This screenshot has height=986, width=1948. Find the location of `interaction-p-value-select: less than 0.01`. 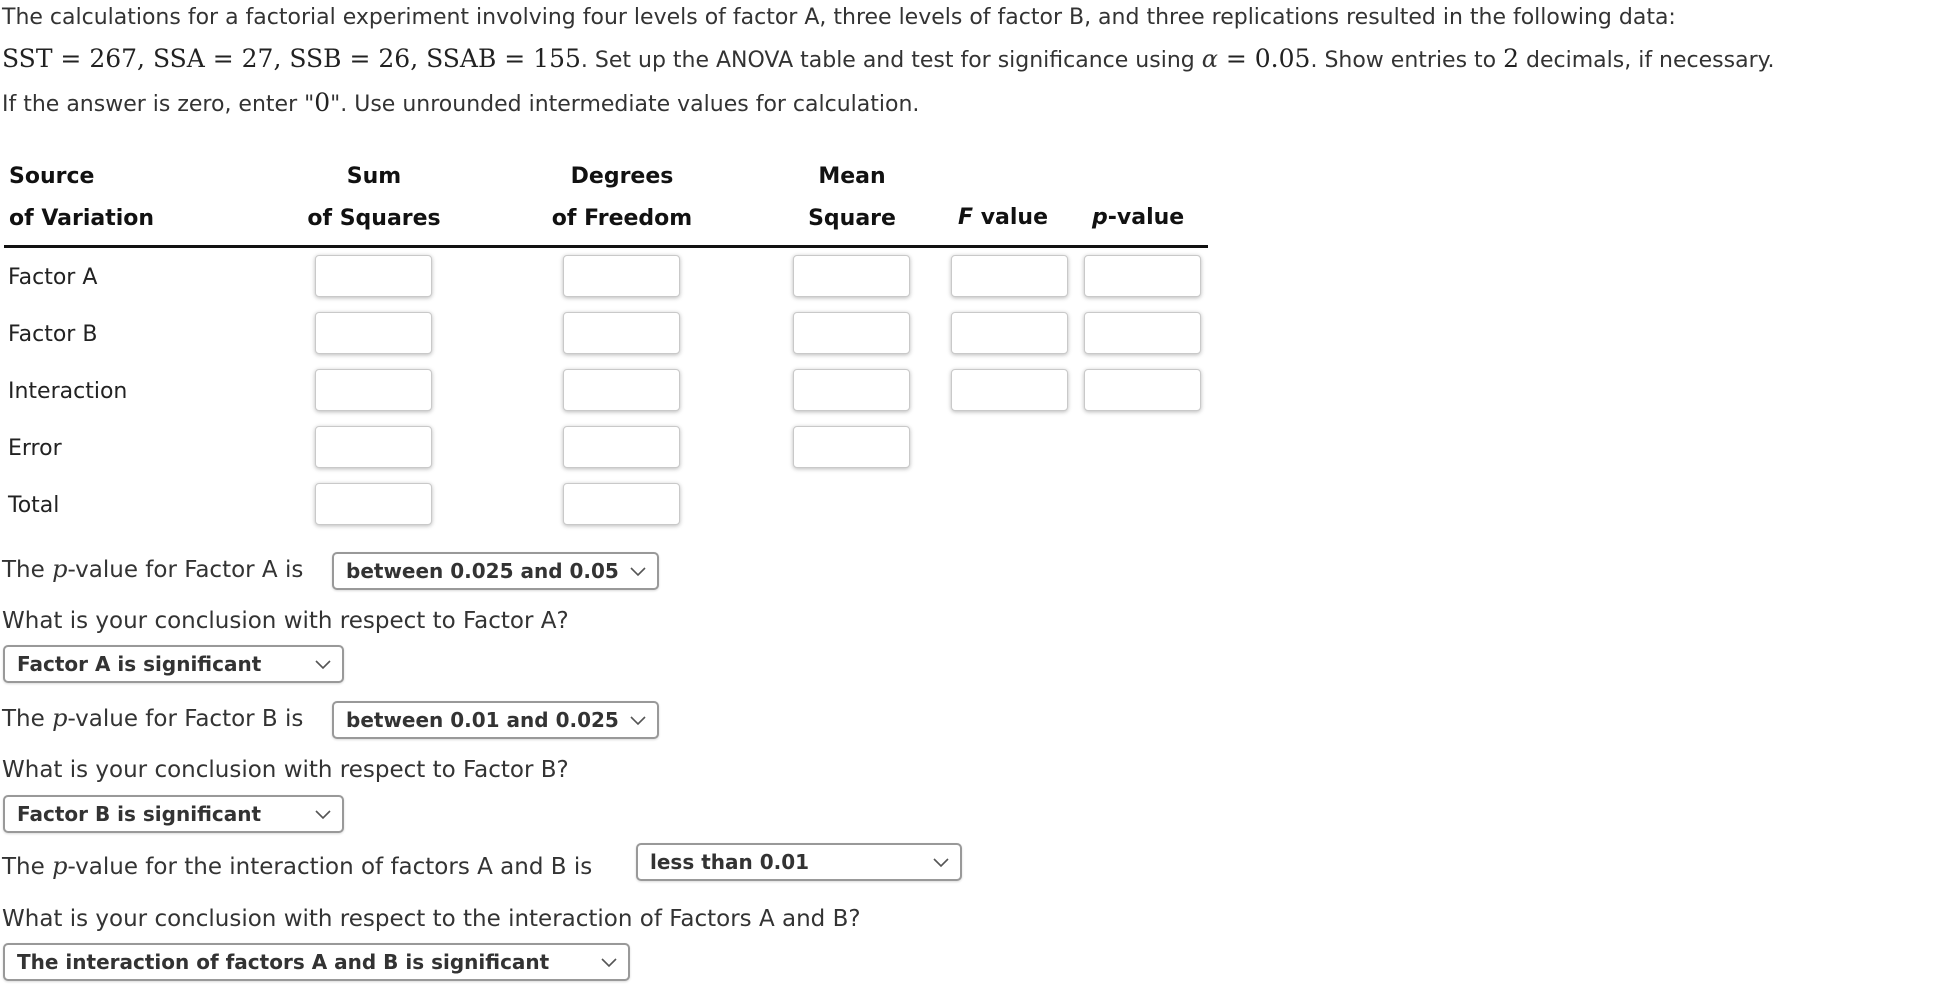

interaction-p-value-select: less than 0.01 is located at coordinates (799, 862).